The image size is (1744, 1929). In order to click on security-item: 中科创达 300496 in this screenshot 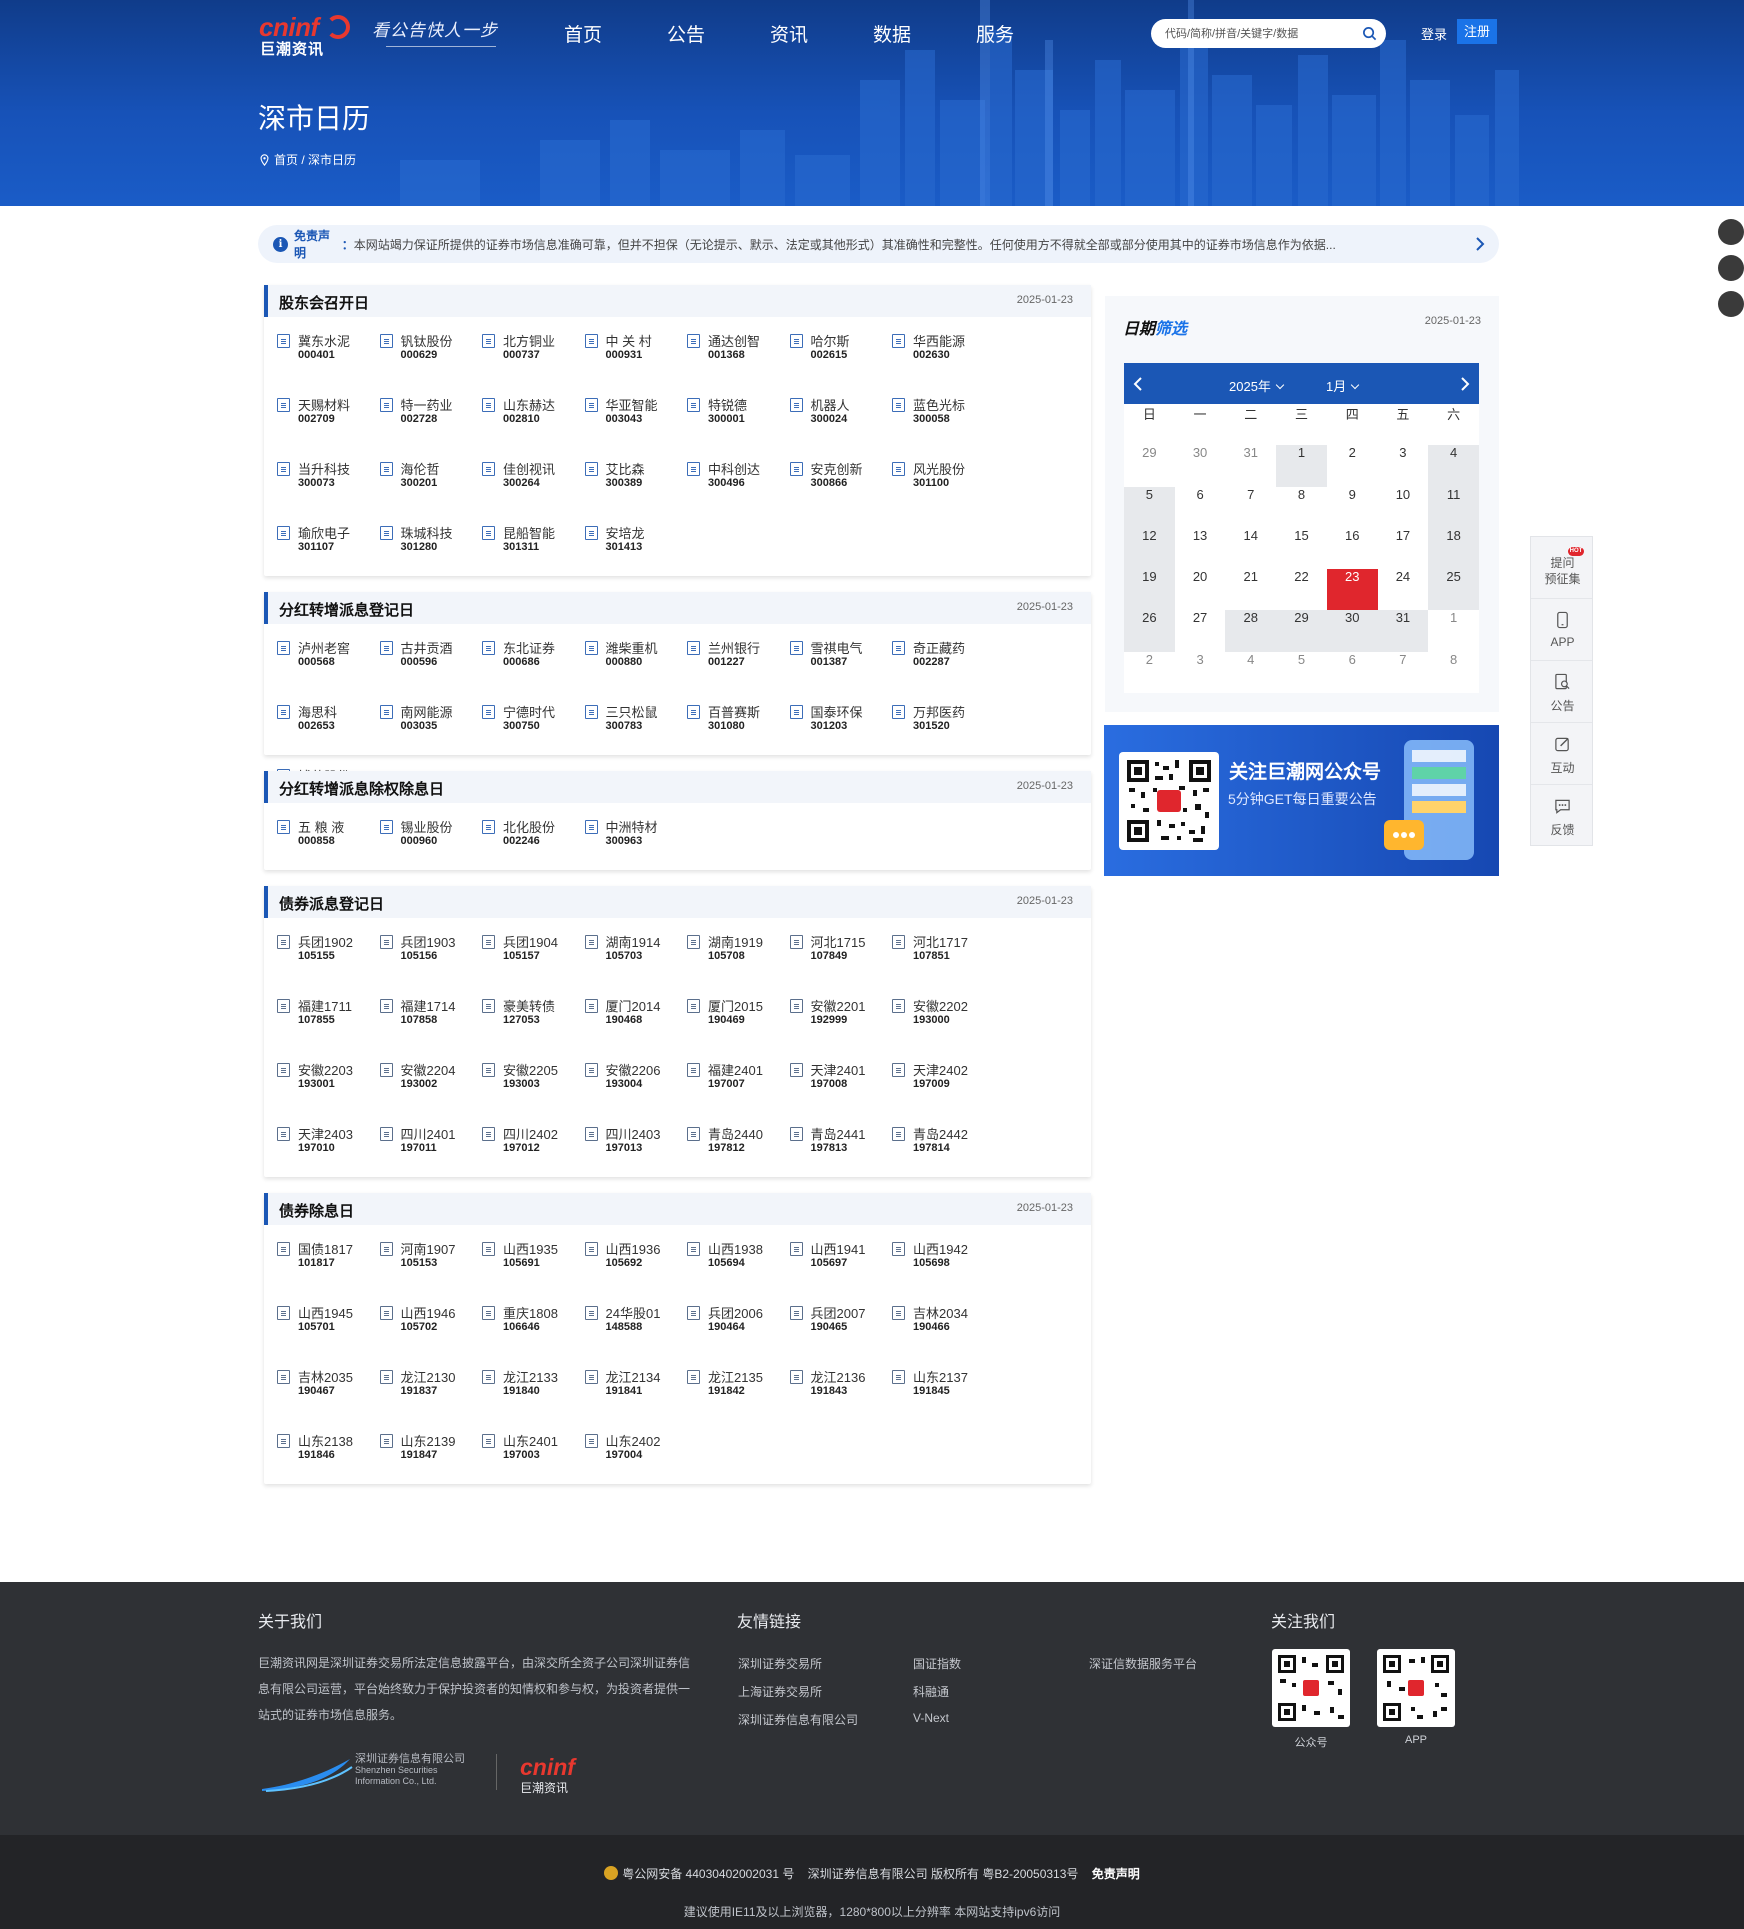, I will do `click(738, 490)`.